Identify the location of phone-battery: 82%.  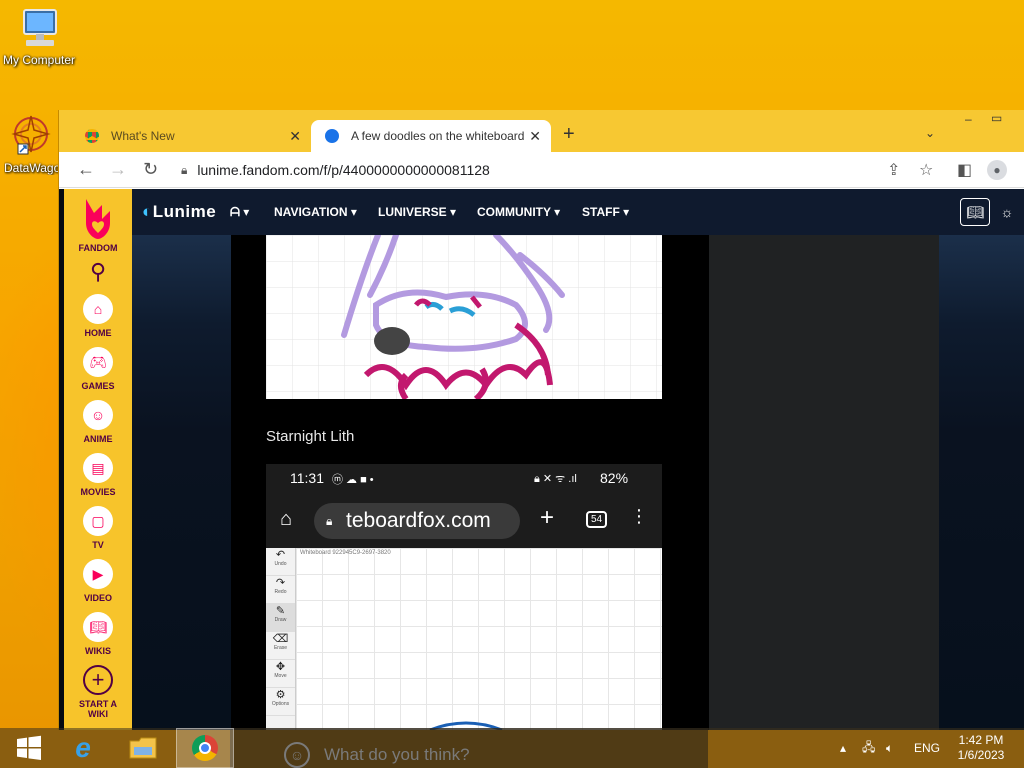
(614, 478).